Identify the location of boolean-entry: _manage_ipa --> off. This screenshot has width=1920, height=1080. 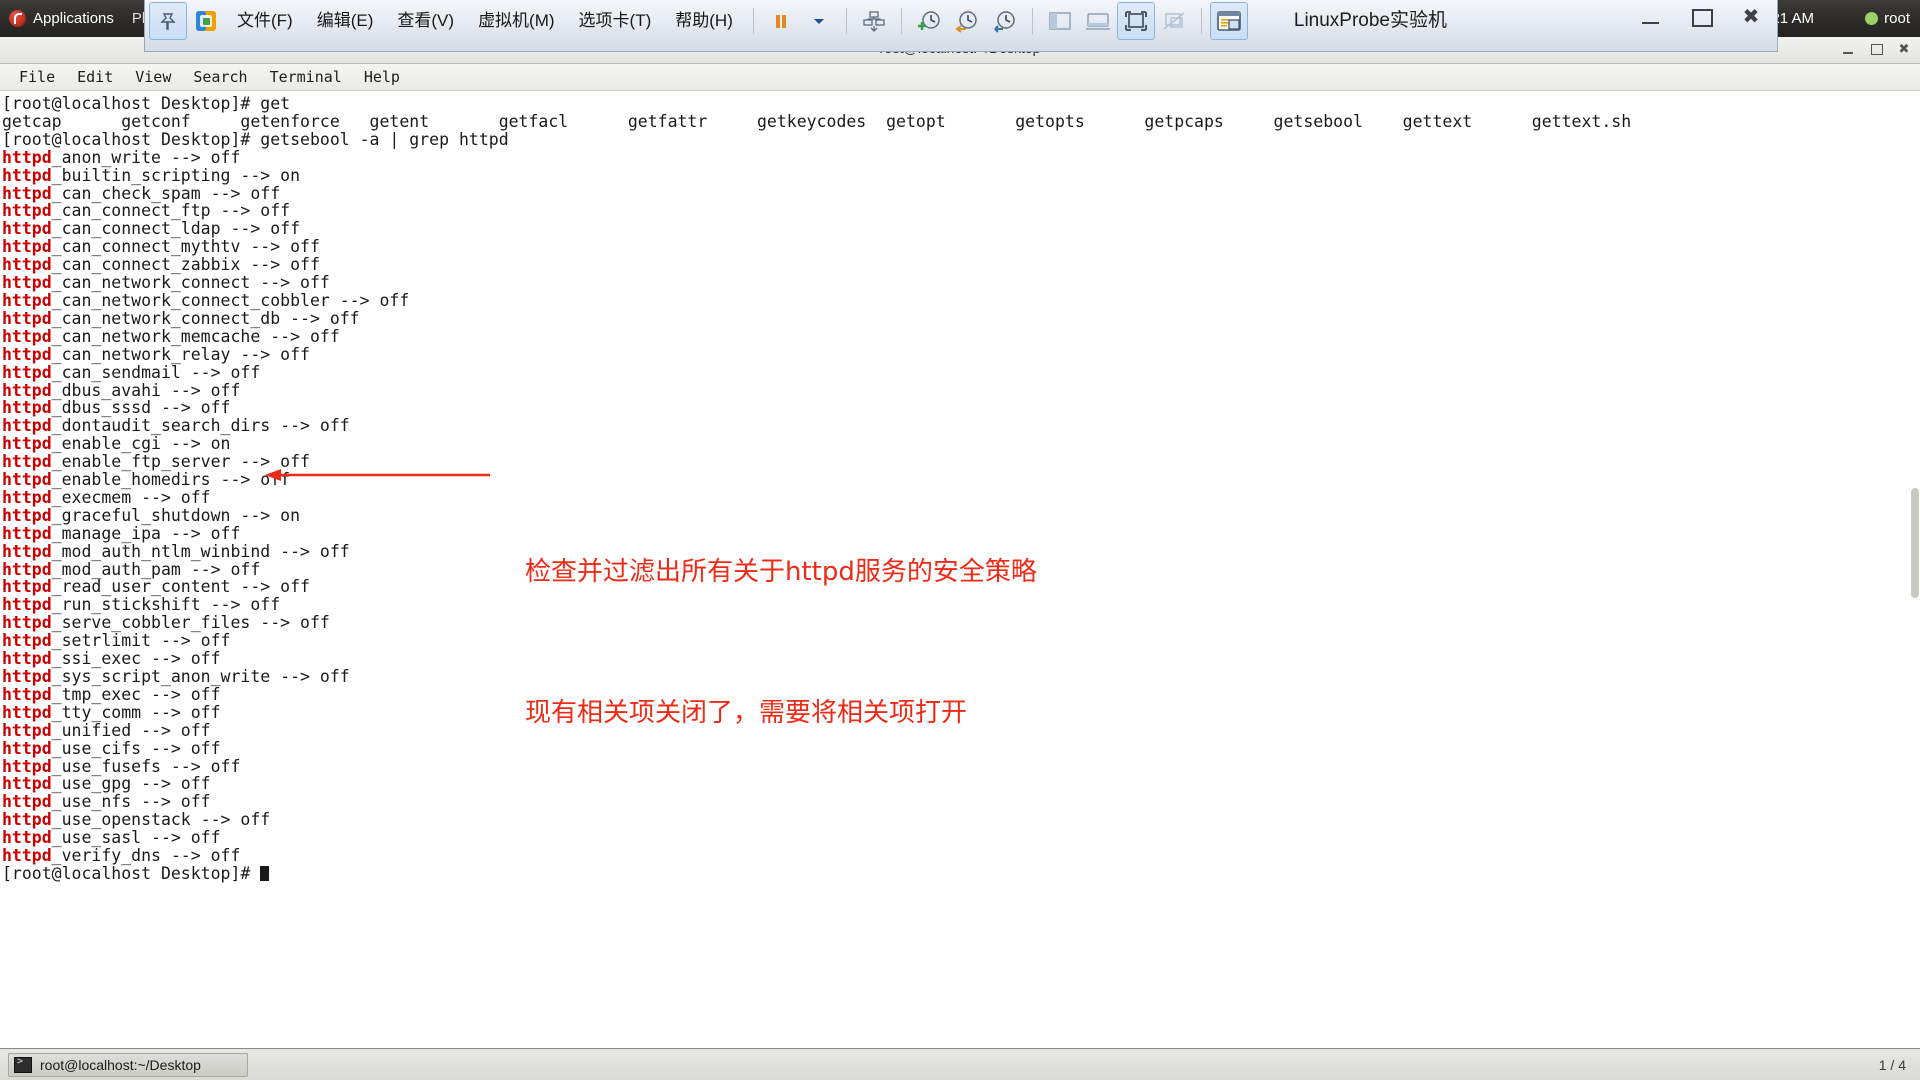
(146, 533).